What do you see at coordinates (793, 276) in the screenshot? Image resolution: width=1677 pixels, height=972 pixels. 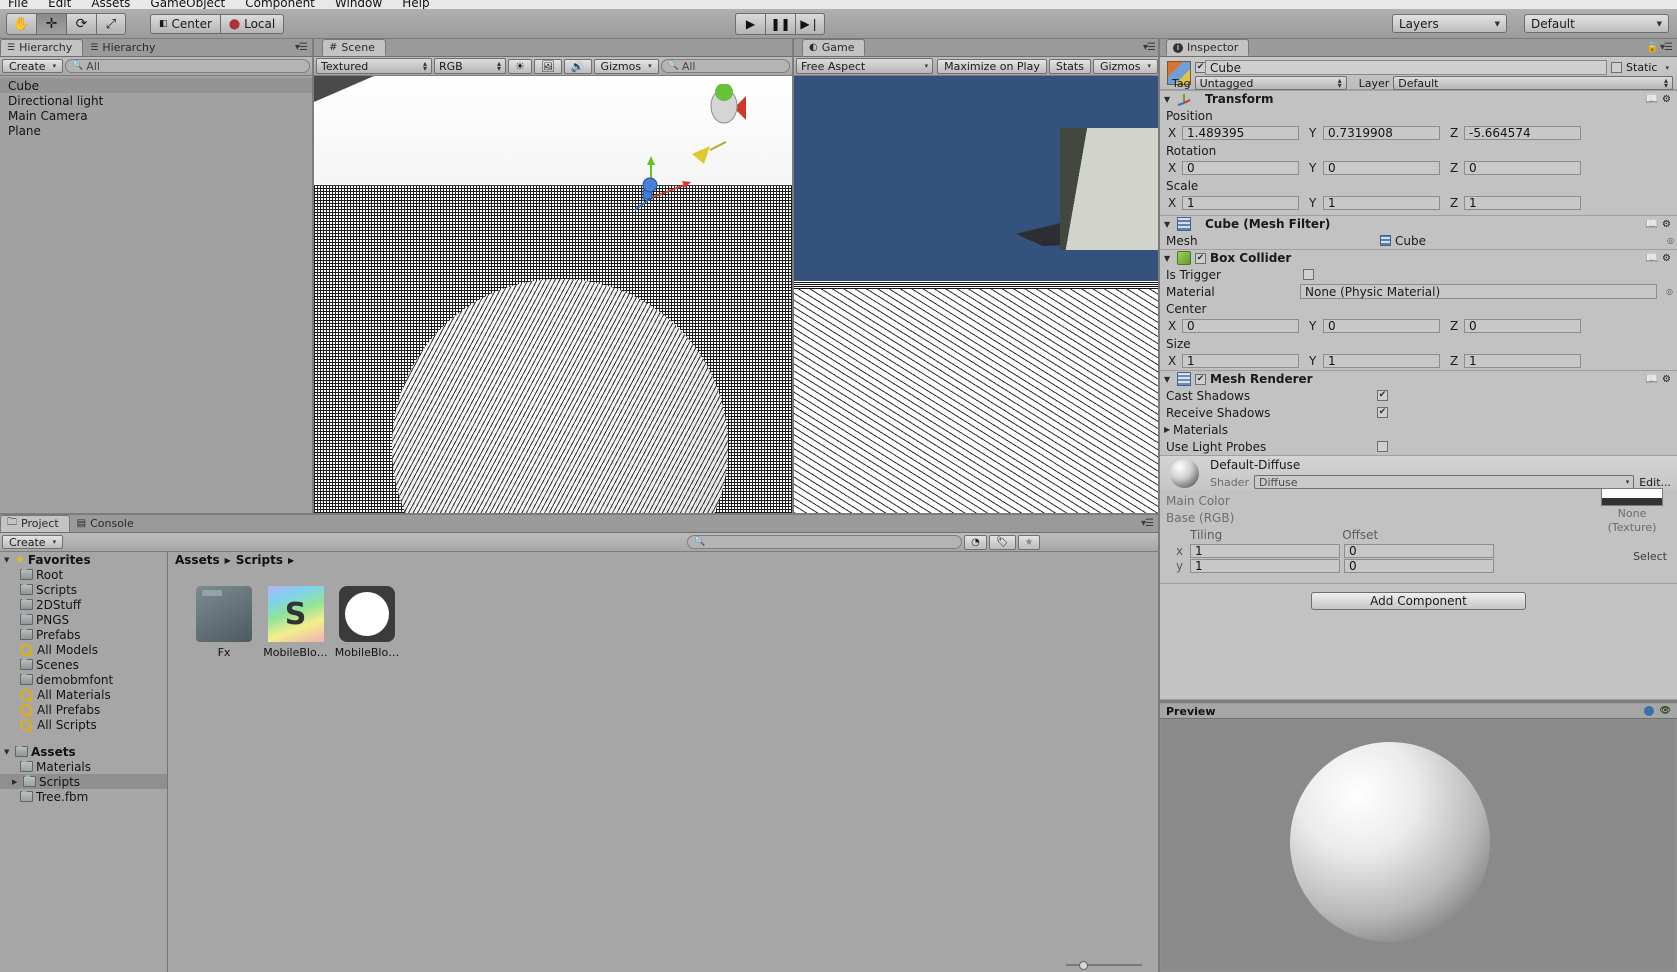 I see `splitter-scene-game` at bounding box center [793, 276].